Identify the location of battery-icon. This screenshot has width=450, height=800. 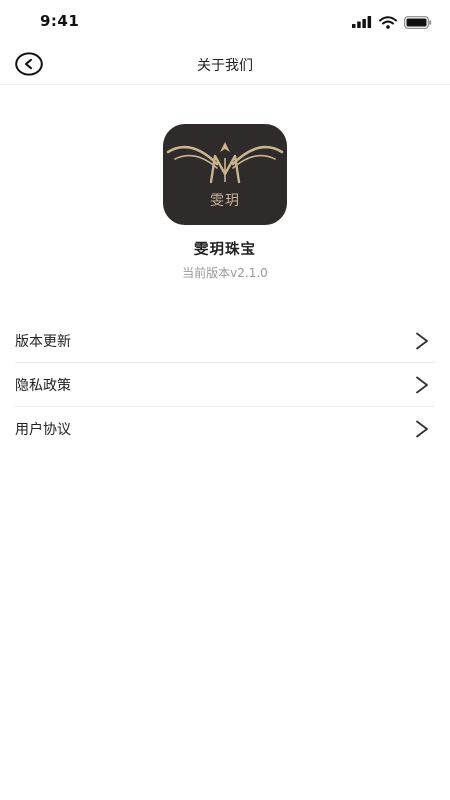
(418, 22).